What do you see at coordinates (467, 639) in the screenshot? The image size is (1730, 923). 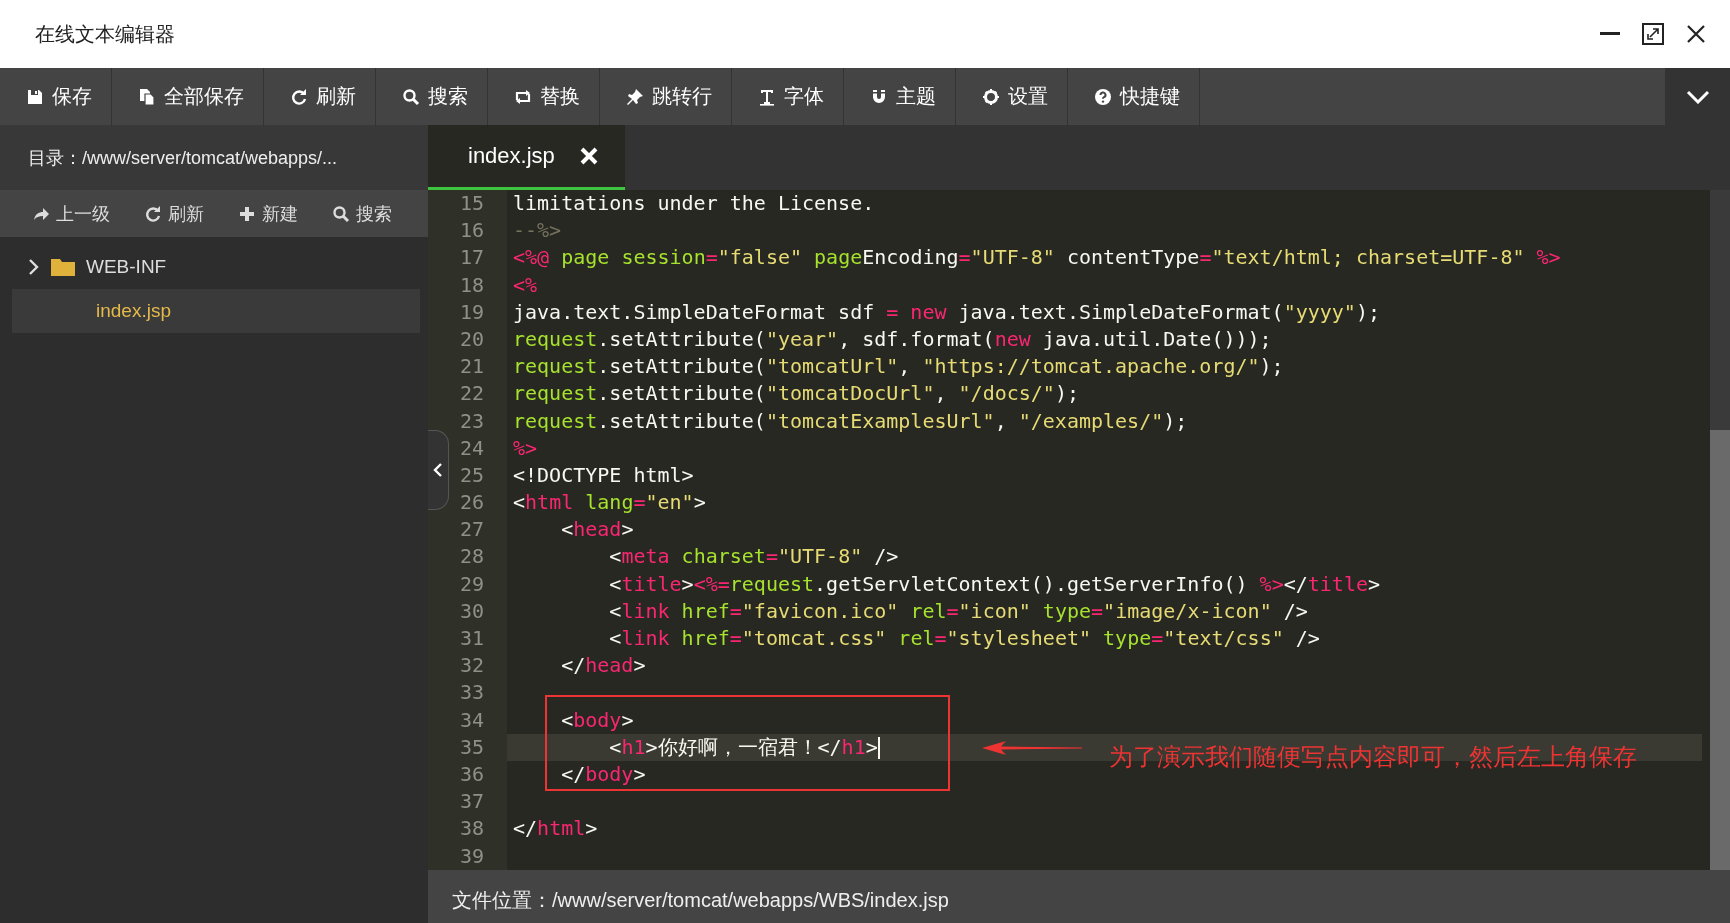 I see `line-number: 31` at bounding box center [467, 639].